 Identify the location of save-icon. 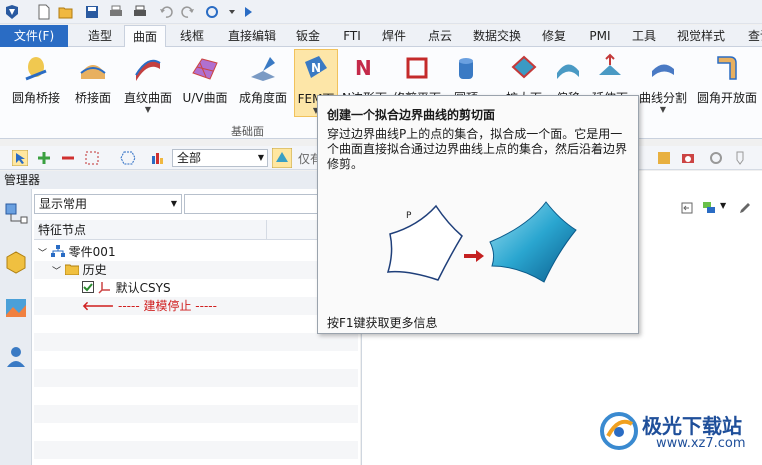
(92, 12).